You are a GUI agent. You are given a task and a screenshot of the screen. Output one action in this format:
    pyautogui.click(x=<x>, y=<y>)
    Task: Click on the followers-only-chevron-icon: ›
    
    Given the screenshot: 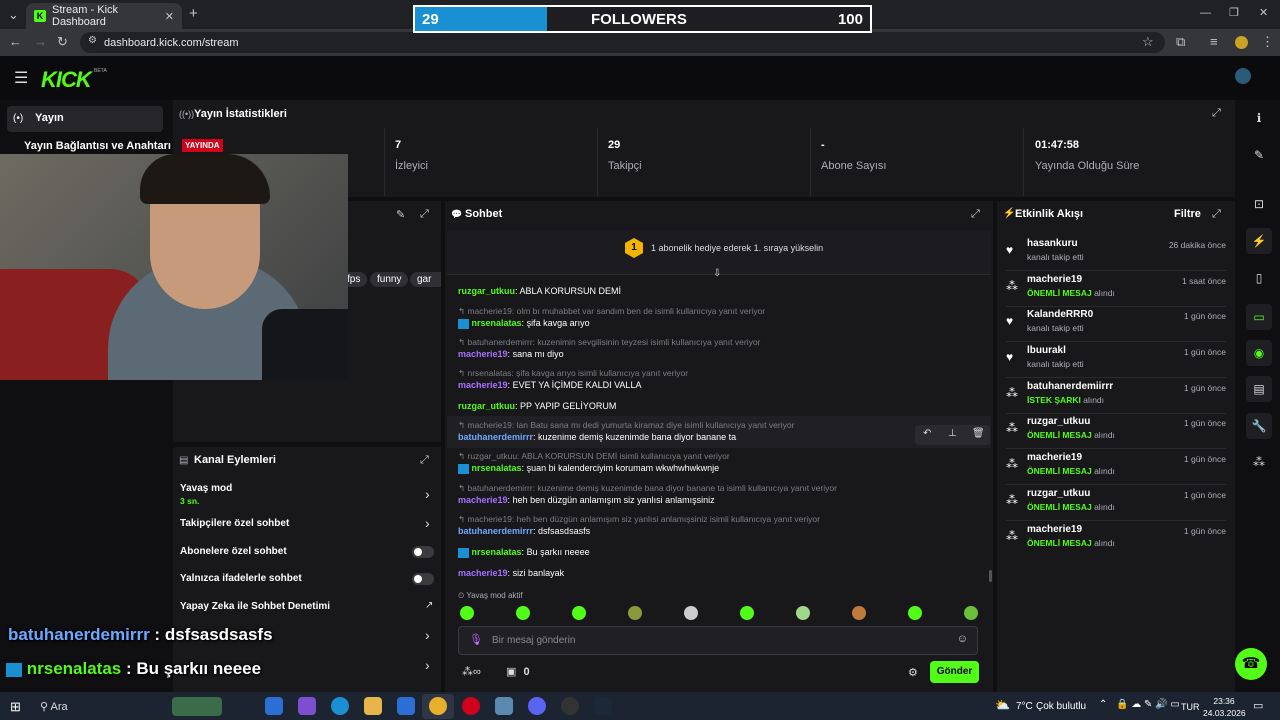 What is the action you would take?
    pyautogui.click(x=427, y=523)
    